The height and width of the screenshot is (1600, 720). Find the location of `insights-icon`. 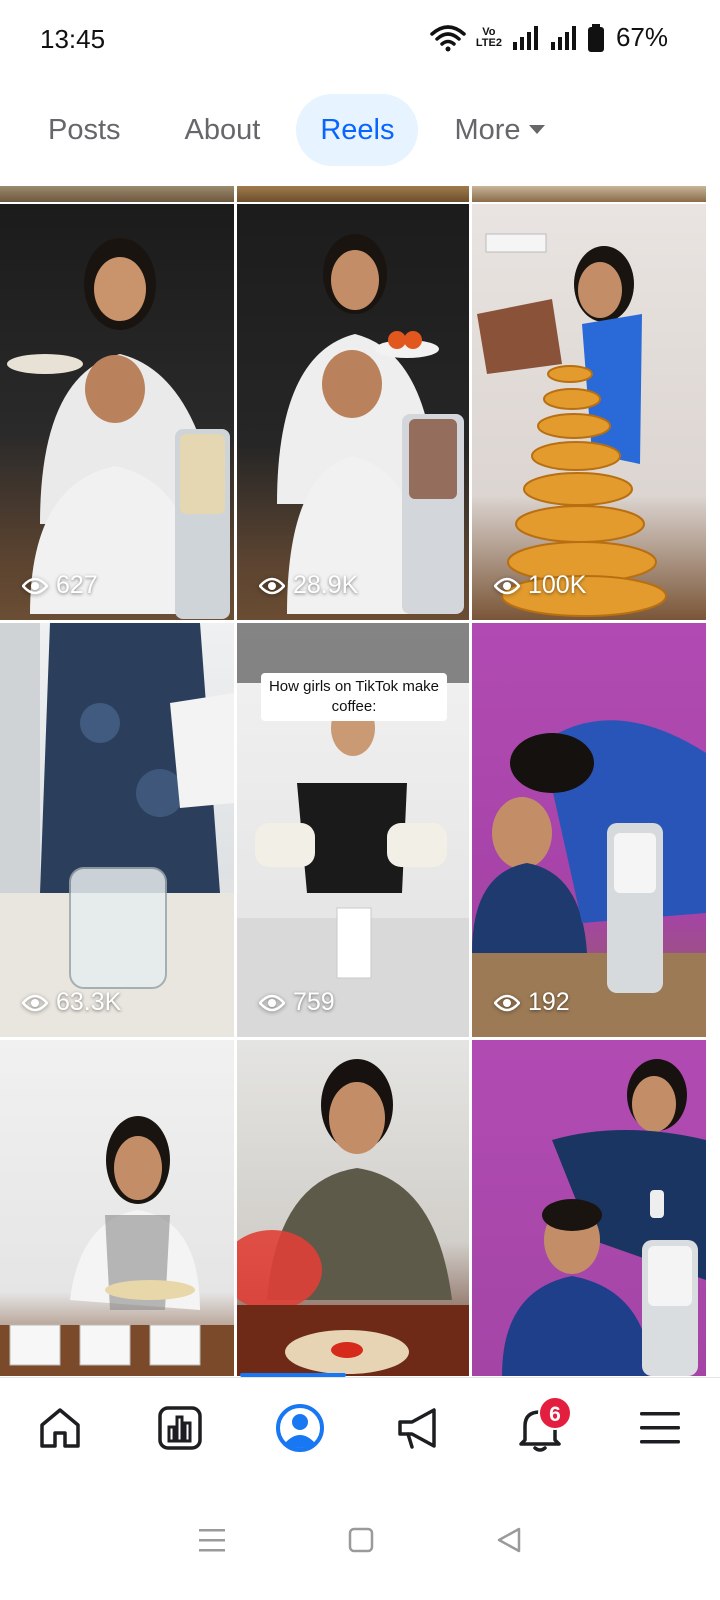

insights-icon is located at coordinates (180, 1428).